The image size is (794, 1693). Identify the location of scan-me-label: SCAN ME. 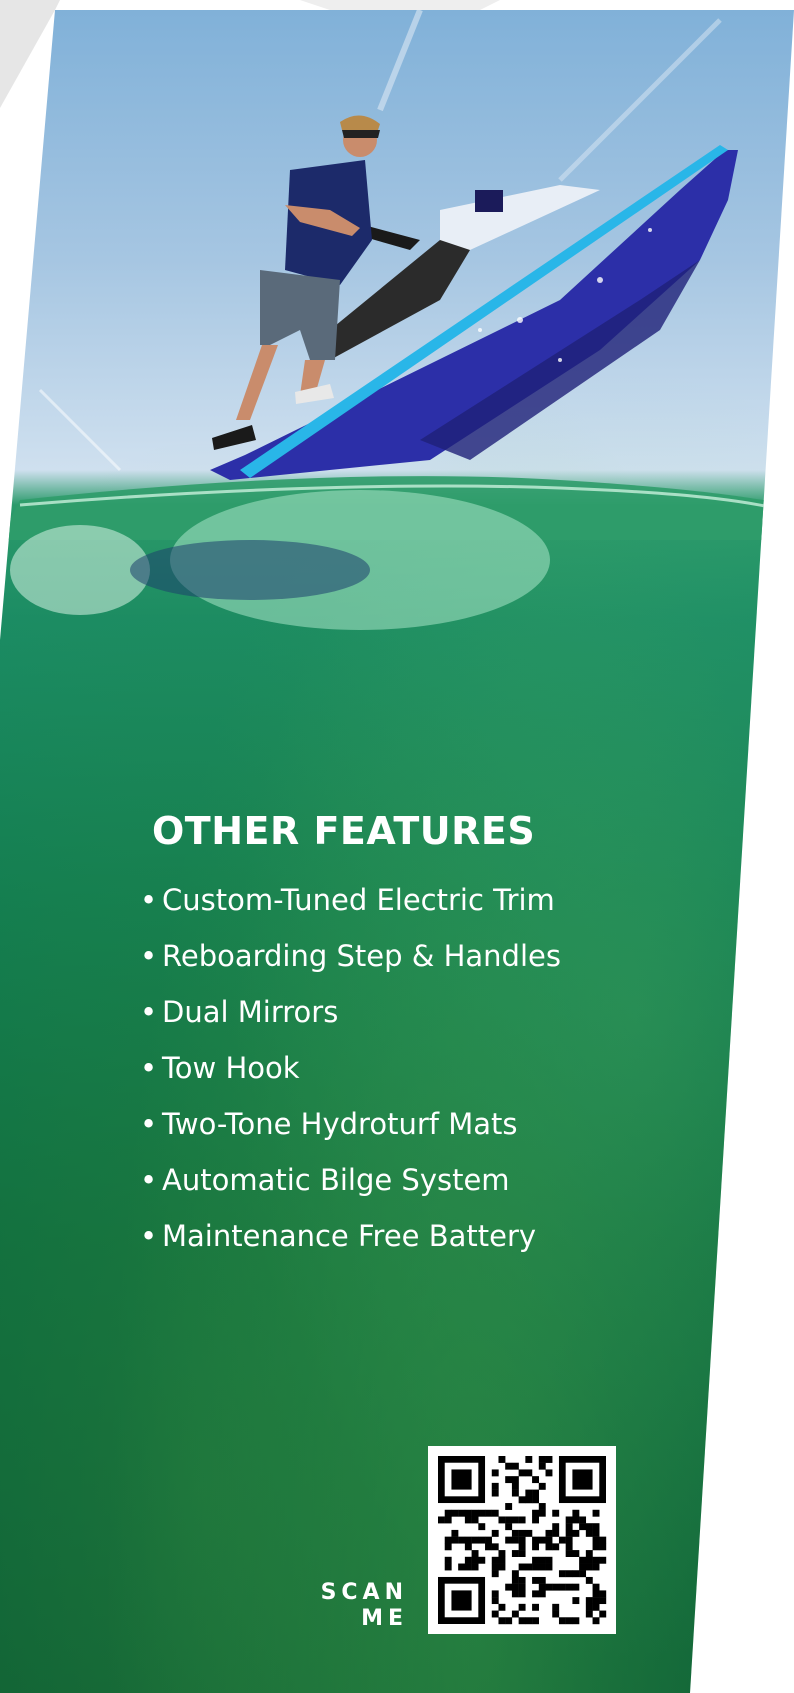
(354, 1606).